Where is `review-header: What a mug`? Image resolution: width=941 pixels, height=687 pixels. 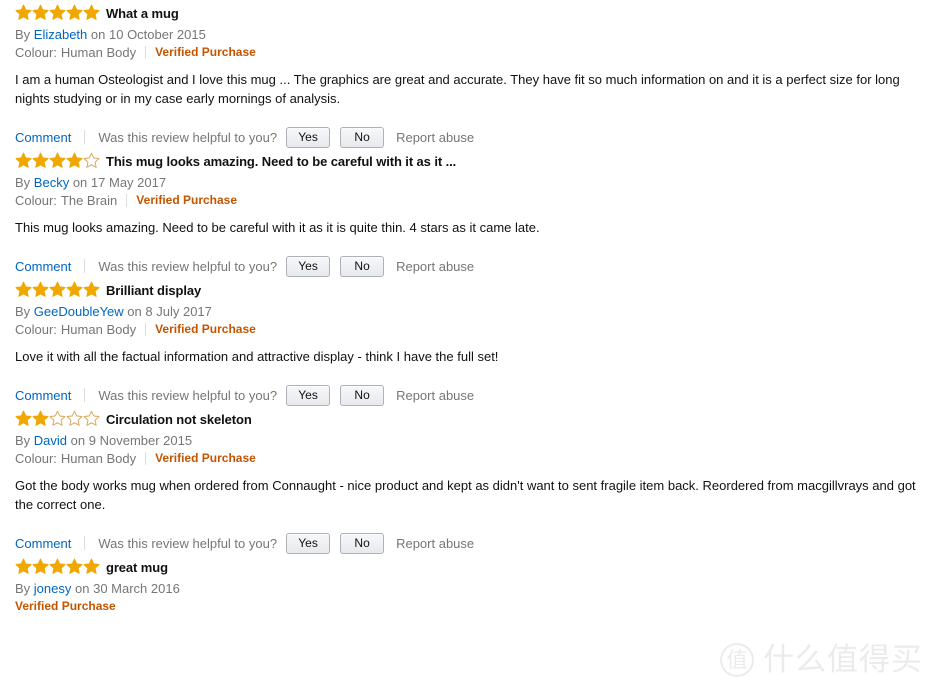 review-header: What a mug is located at coordinates (470, 13).